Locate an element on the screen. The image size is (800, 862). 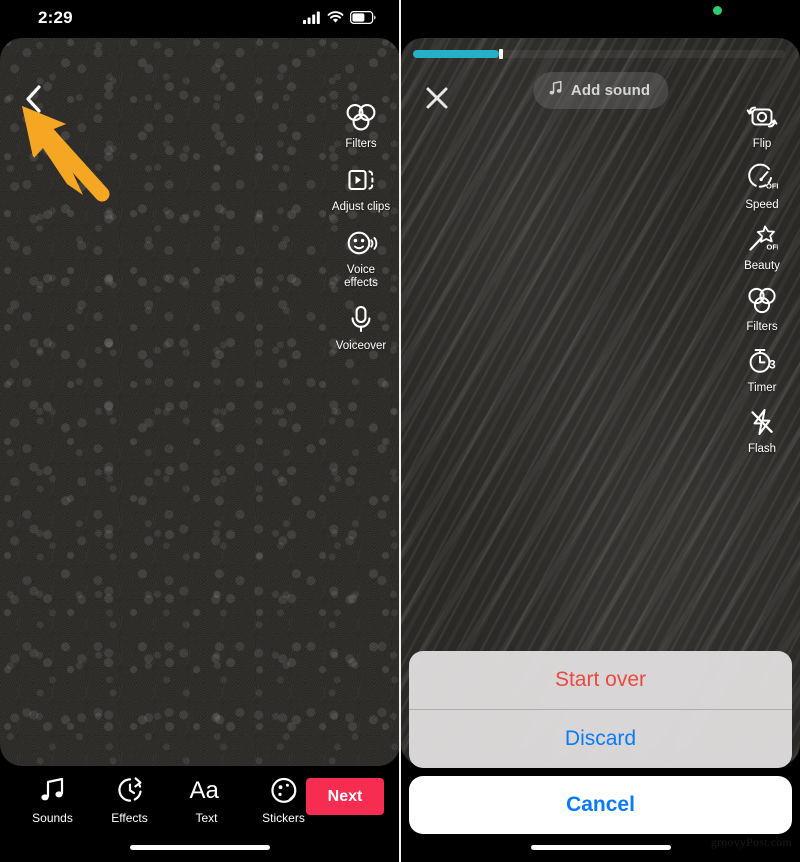
green-dot-icon is located at coordinates (717, 10).